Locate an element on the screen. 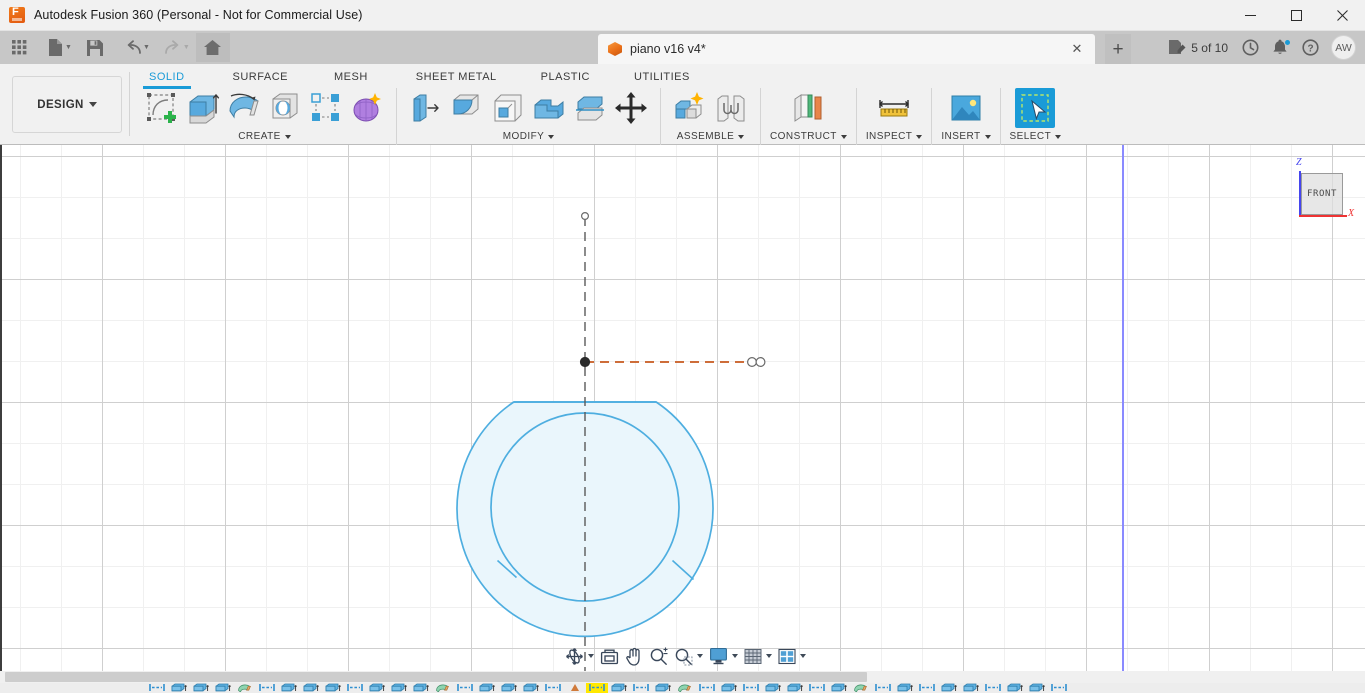 The height and width of the screenshot is (693, 1365). tab-solid: SOLID is located at coordinates (167, 77).